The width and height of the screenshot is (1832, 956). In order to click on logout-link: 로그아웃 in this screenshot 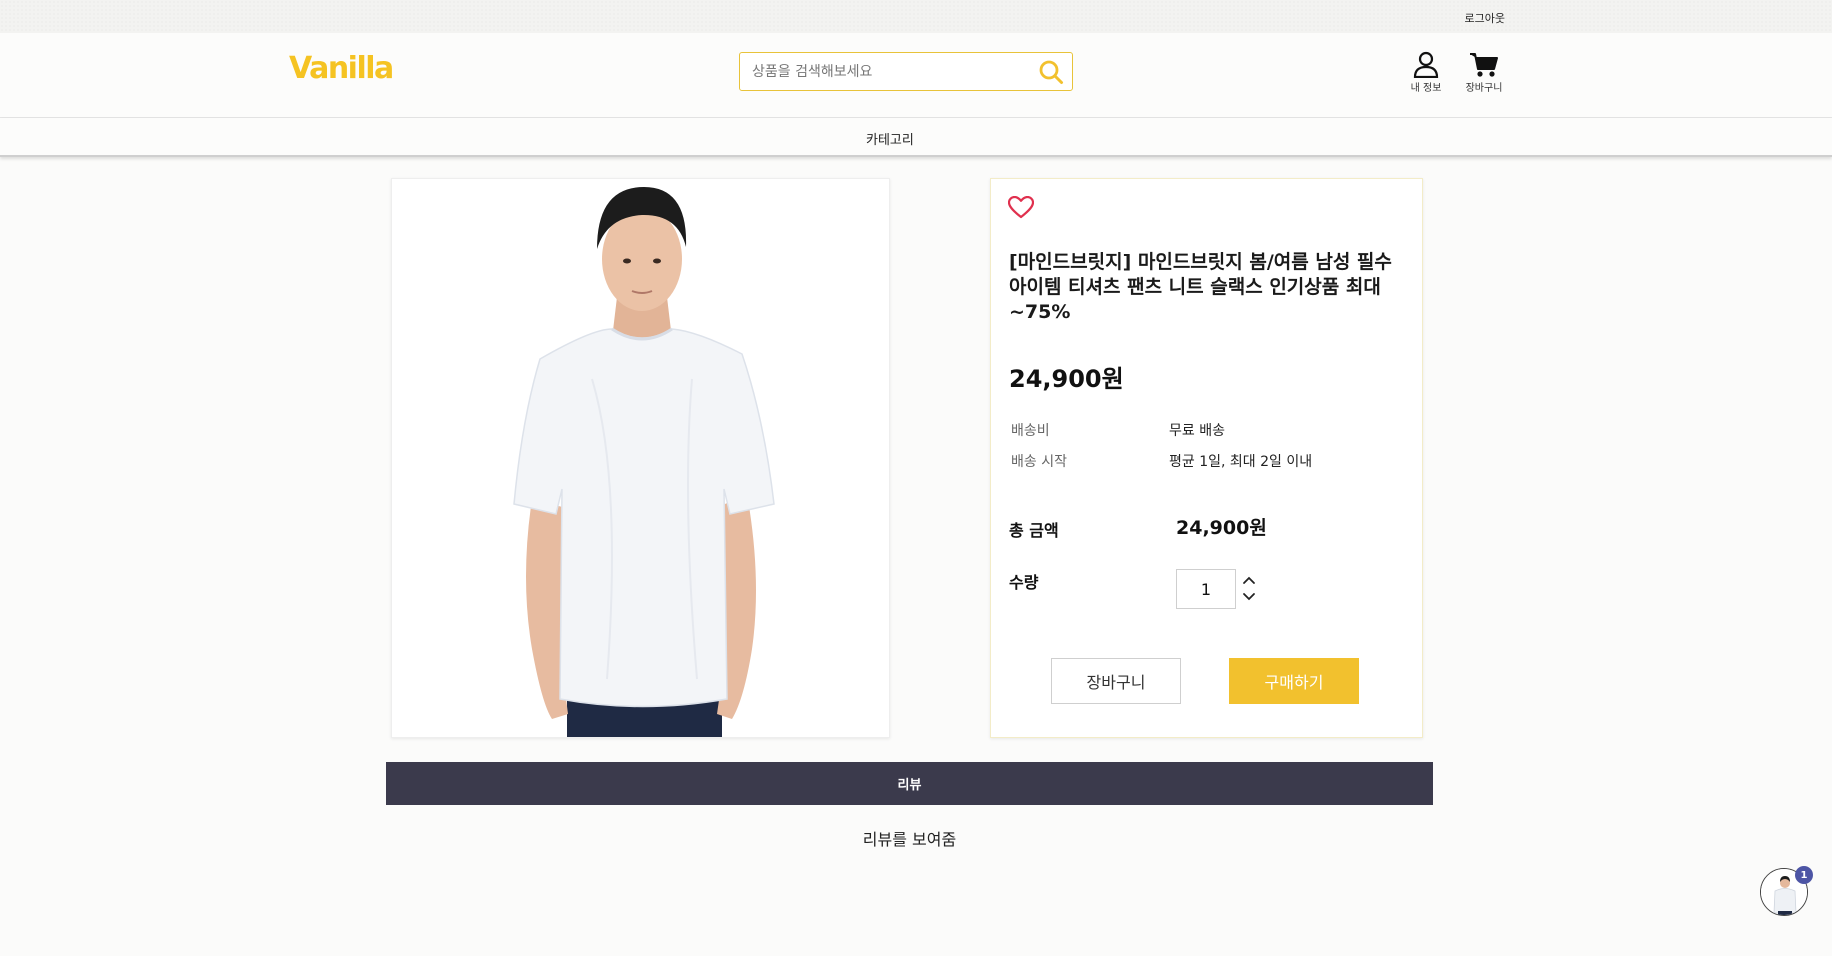, I will do `click(1485, 18)`.